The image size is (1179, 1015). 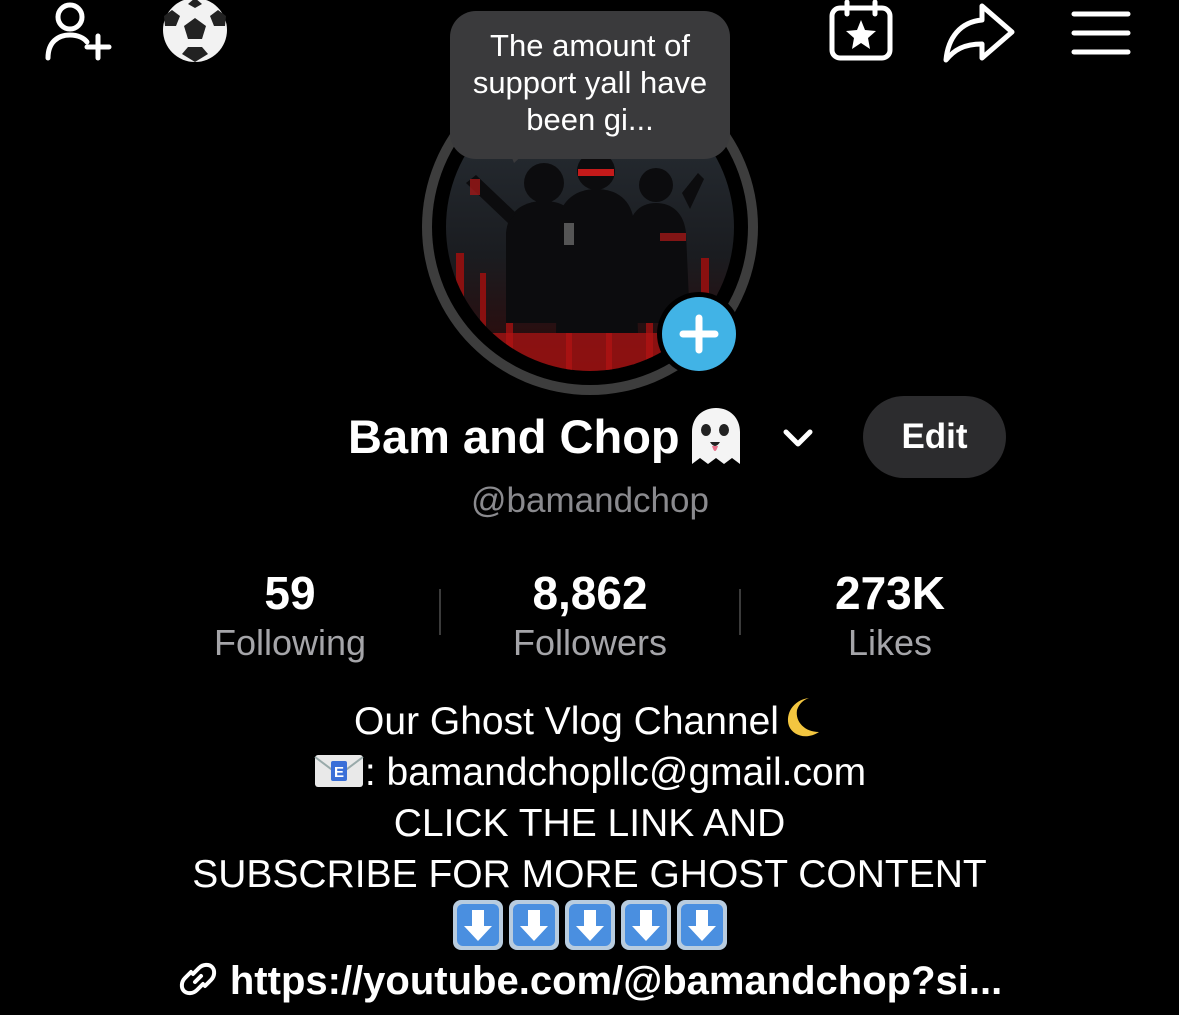 I want to click on profile-handle: @bamandchop, so click(x=590, y=500).